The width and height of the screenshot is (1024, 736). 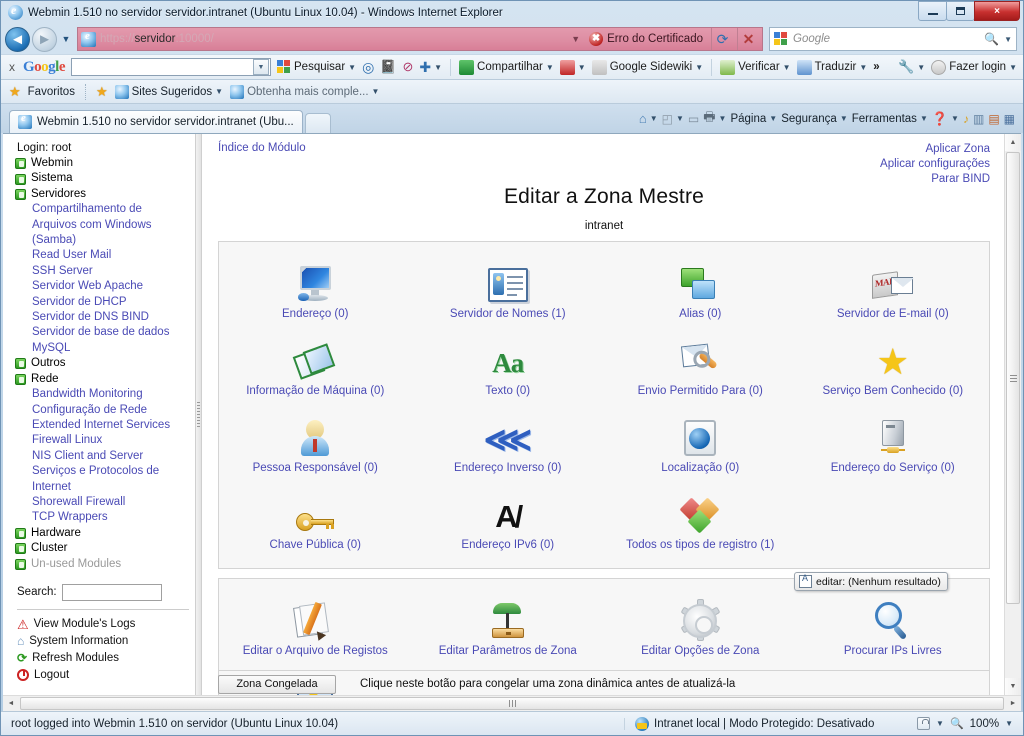 I want to click on sidebar-category-hardware: Hardware, so click(x=105, y=533).